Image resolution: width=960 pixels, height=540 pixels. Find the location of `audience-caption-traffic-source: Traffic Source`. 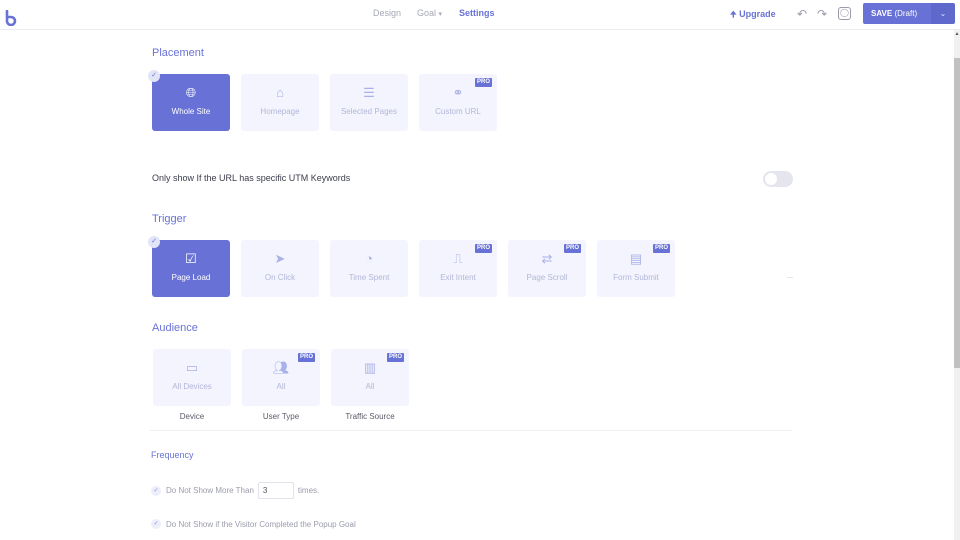

audience-caption-traffic-source: Traffic Source is located at coordinates (370, 416).